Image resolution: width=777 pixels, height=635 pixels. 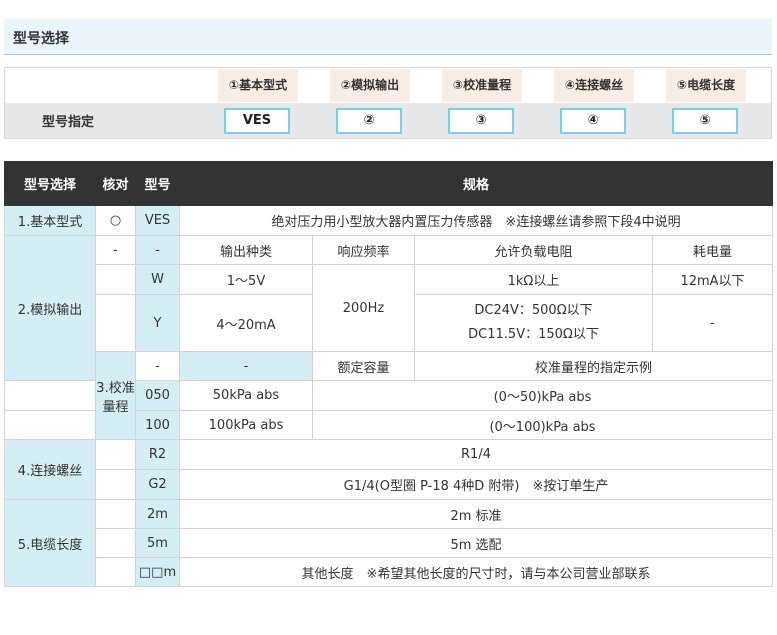 I want to click on table-row: 5.电缆长度 2m 2m 标准, so click(x=389, y=543).